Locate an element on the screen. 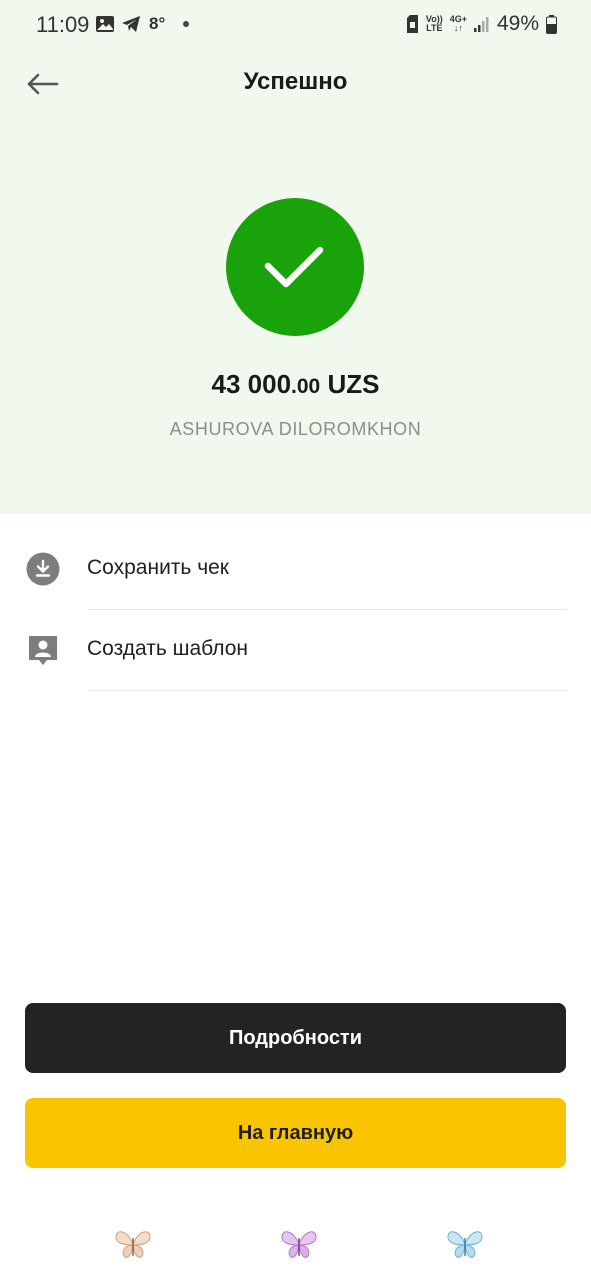  nav-back-button is located at coordinates (465, 1244).